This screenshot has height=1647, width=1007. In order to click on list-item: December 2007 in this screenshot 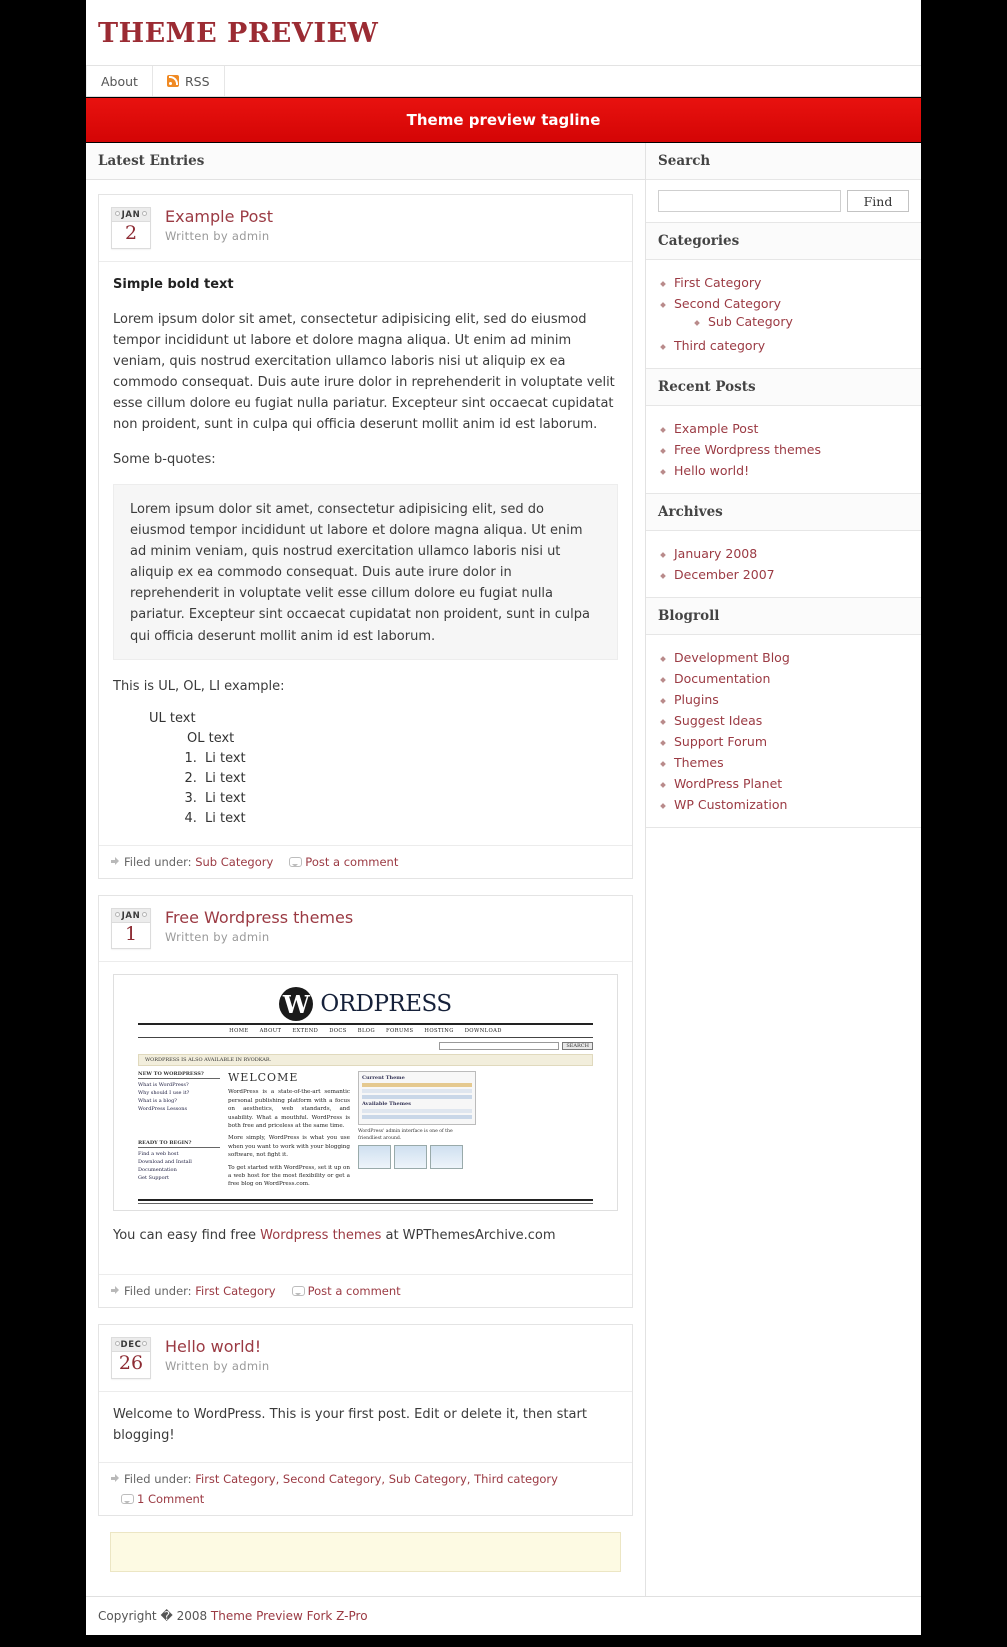, I will do `click(783, 574)`.